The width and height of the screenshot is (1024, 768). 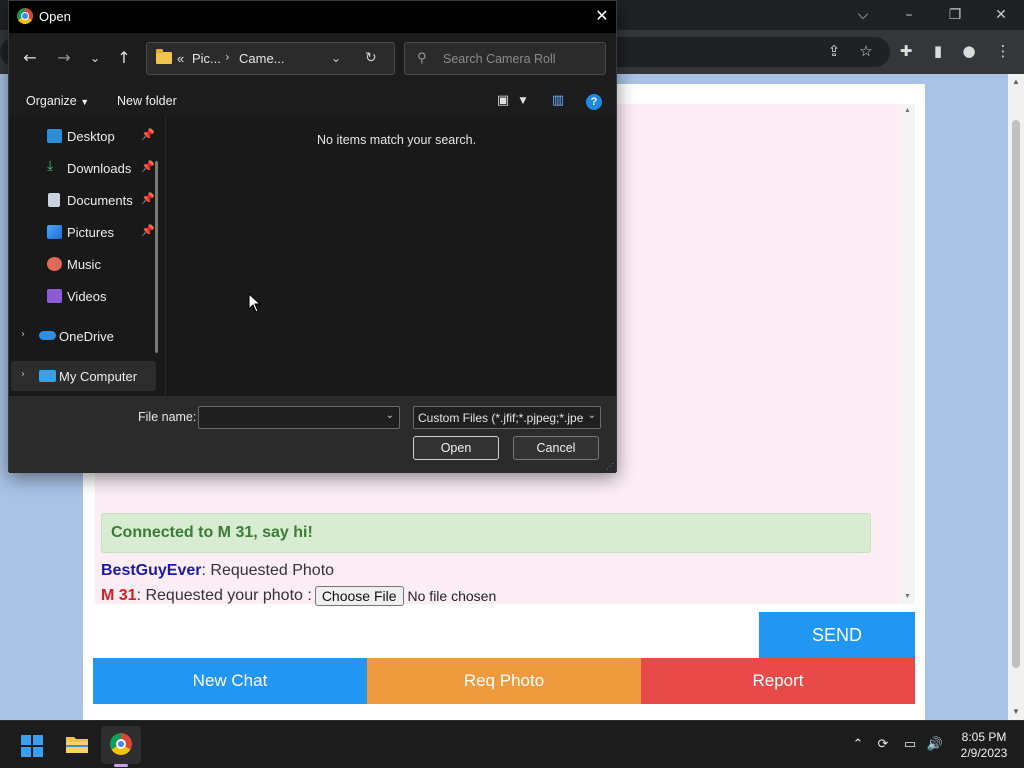 I want to click on nav-item-downloads: ⤓ Downloads 📌, so click(x=92, y=168).